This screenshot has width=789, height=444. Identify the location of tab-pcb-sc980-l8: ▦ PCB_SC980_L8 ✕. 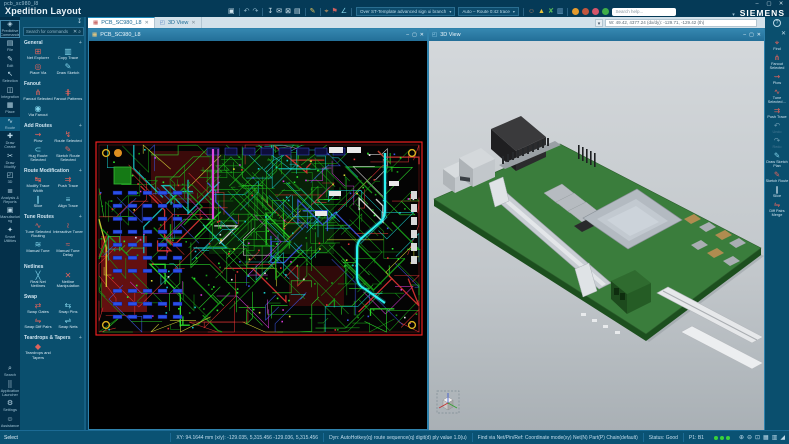
(121, 22).